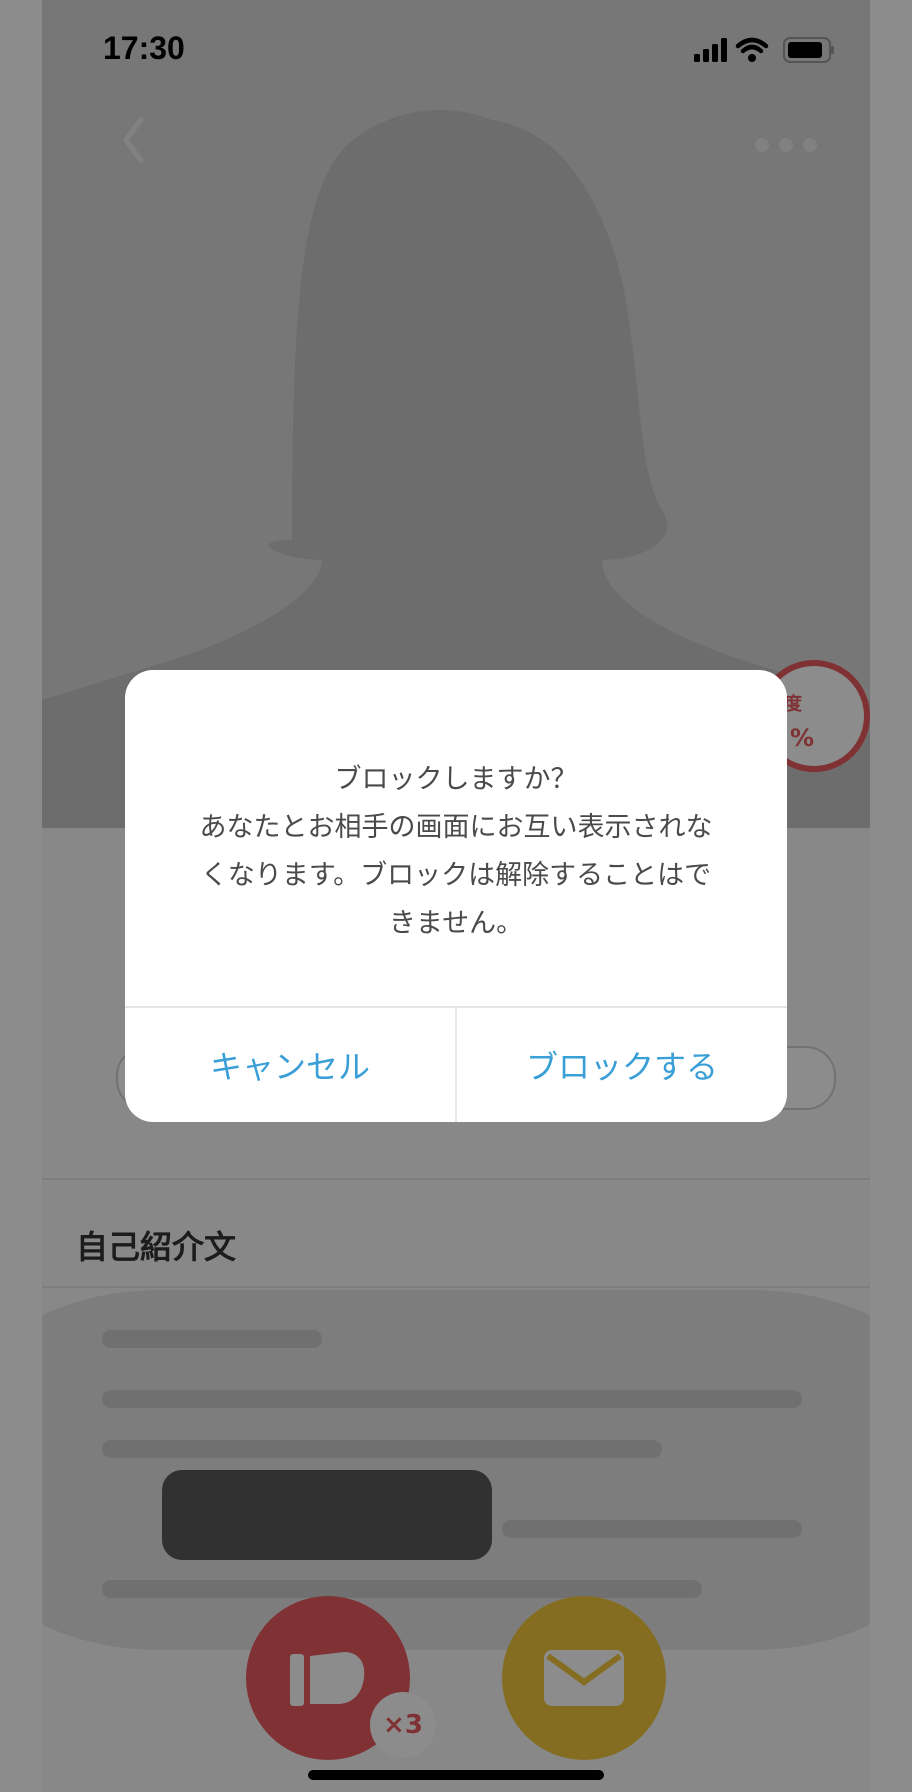  Describe the element at coordinates (752, 49) in the screenshot. I see `wifi-icon` at that location.